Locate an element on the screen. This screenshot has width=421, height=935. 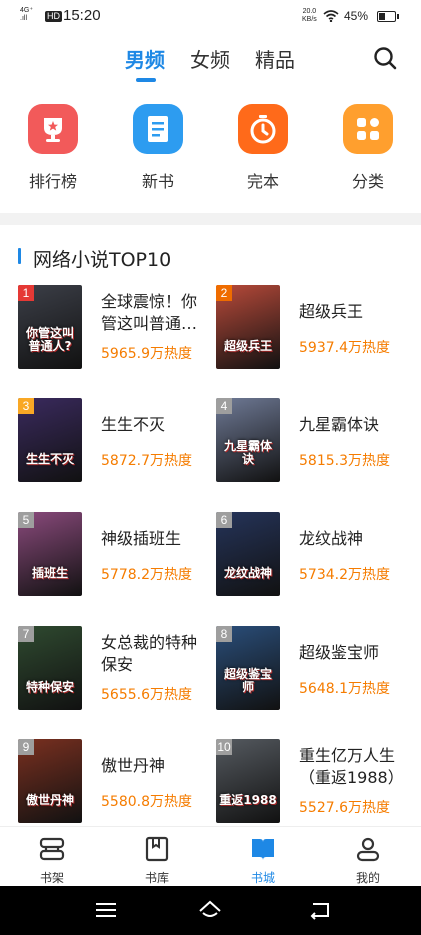
category-tabs: 男频 女频 精品 is located at coordinates (210, 62).